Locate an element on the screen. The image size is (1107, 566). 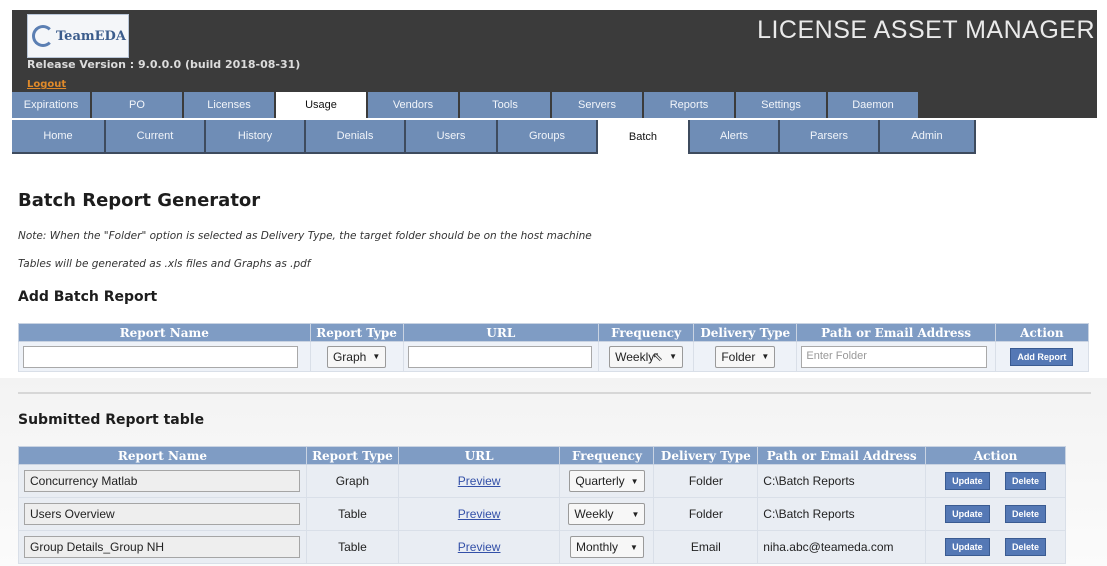
report-type-cell: Graph is located at coordinates (352, 481).